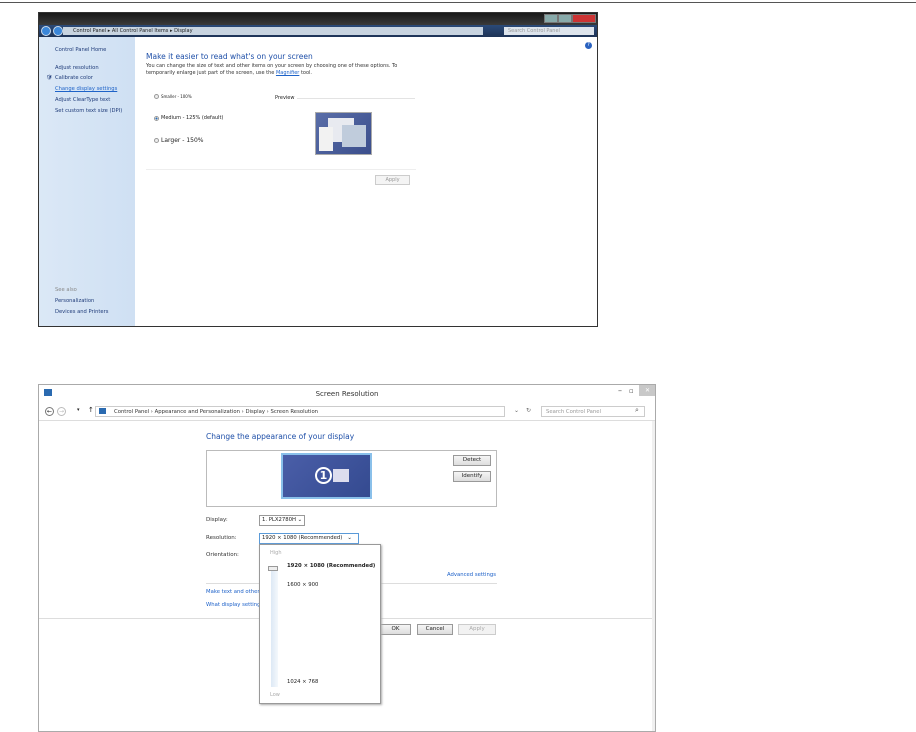 This screenshot has height=732, width=916. Describe the element at coordinates (74, 301) in the screenshot. I see `sidebar-item: Personalization` at that location.